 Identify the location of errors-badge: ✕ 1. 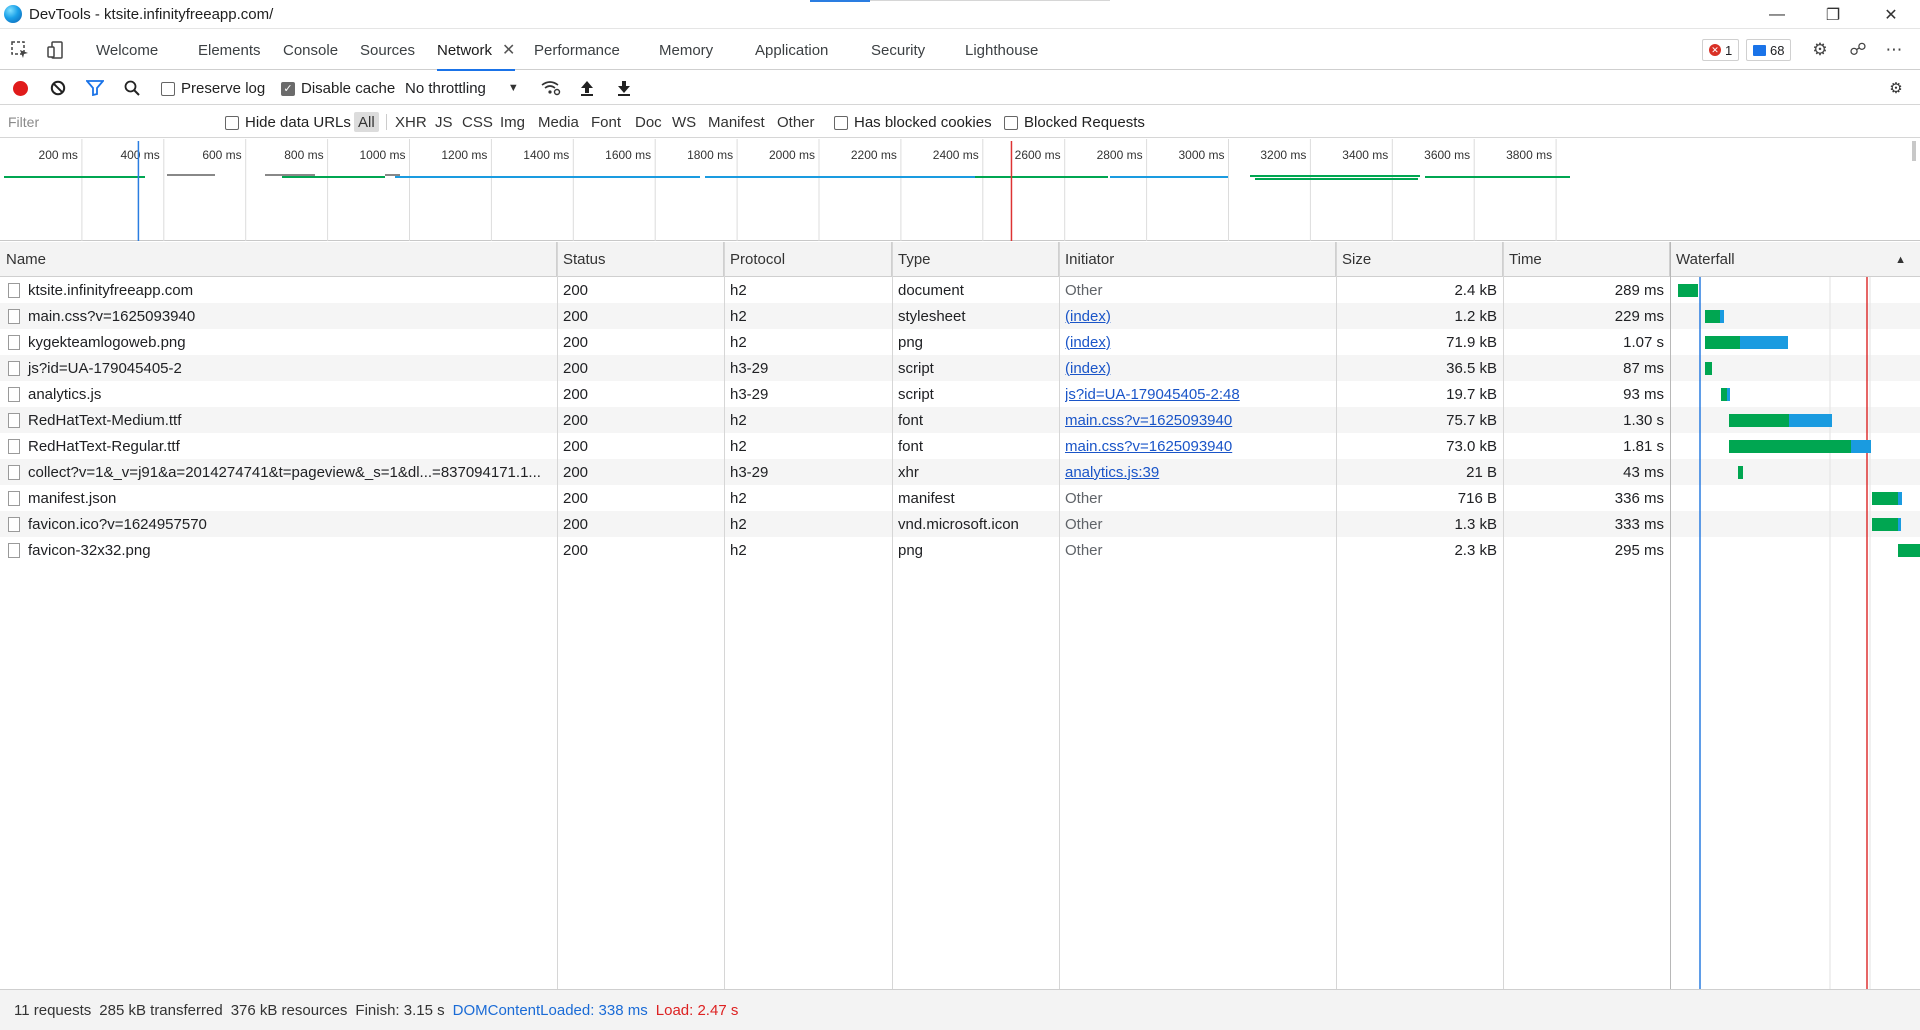
(1721, 50).